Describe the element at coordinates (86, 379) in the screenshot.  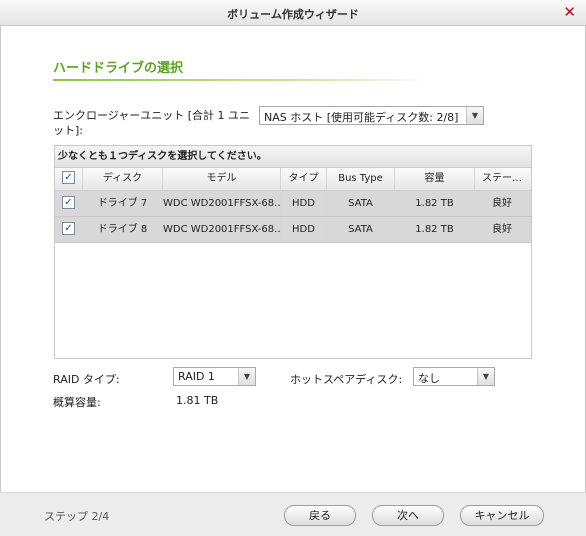
I see `raid-type-label: RAID タイプ:` at that location.